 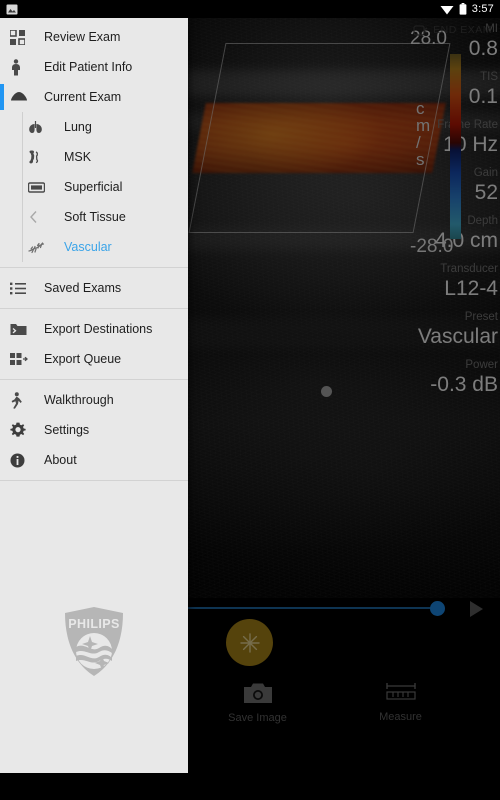 What do you see at coordinates (98, 329) in the screenshot?
I see `nav-item-label: Export Destinations` at bounding box center [98, 329].